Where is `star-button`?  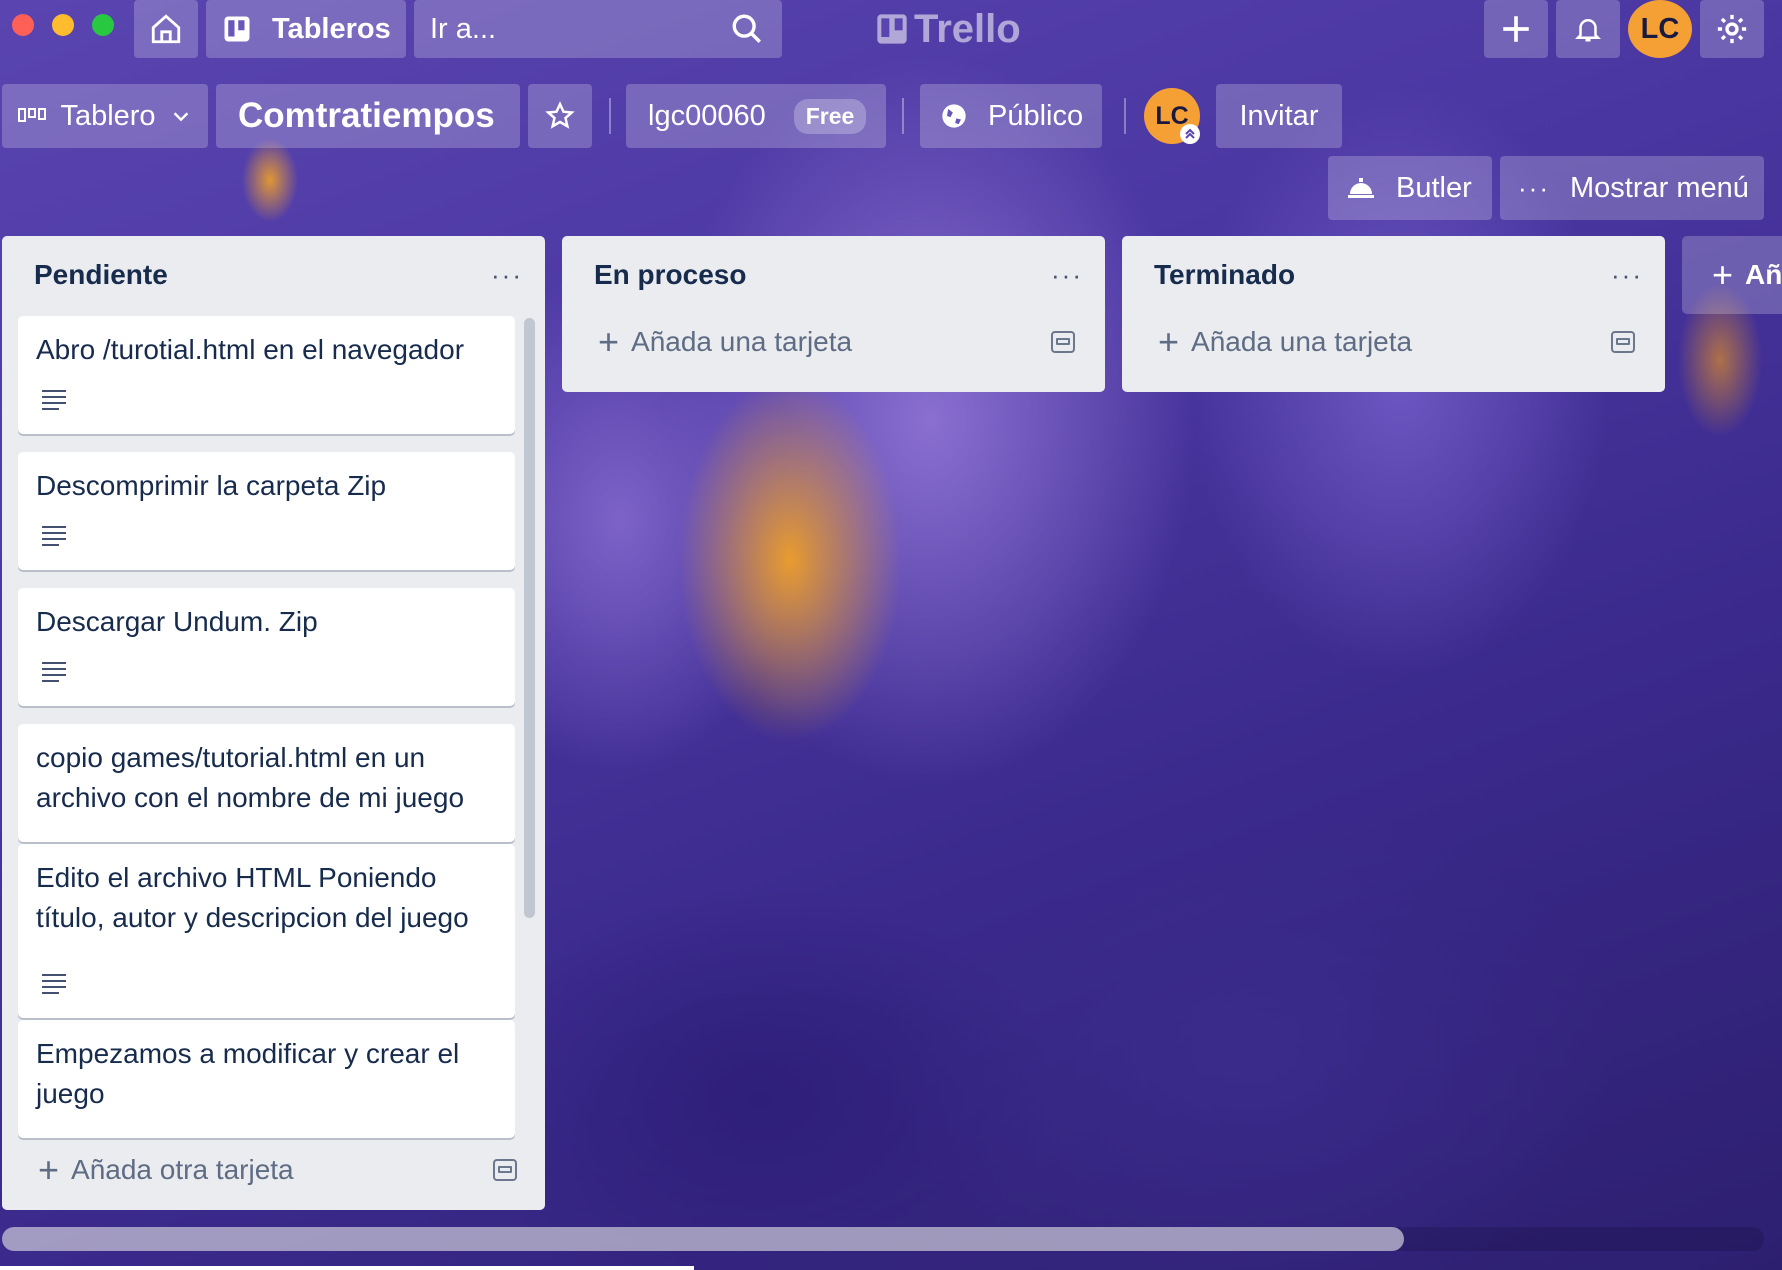 star-button is located at coordinates (560, 116).